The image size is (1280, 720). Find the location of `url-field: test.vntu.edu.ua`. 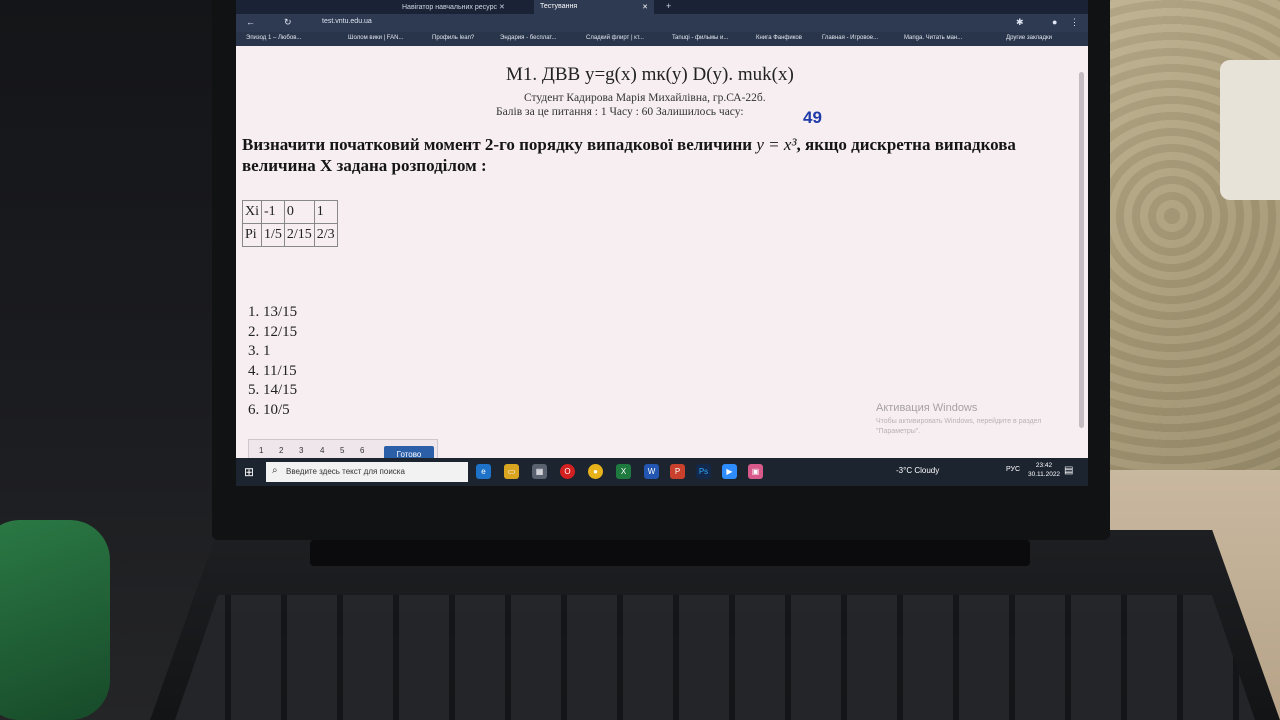

url-field: test.vntu.edu.ua is located at coordinates (347, 21).